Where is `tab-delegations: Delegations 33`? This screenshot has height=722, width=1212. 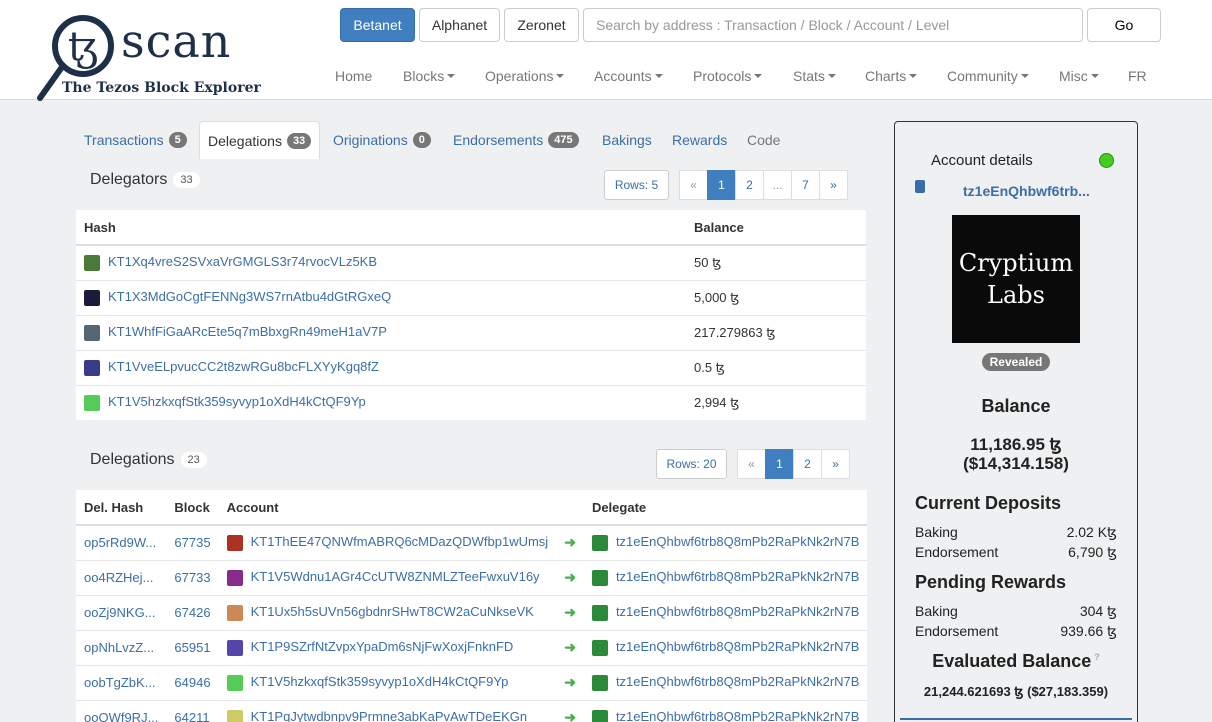
tab-delegations: Delegations 33 is located at coordinates (260, 140).